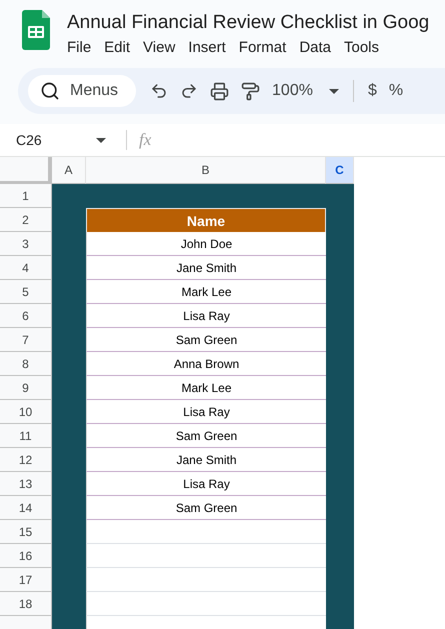 The width and height of the screenshot is (445, 629). Describe the element at coordinates (189, 91) in the screenshot. I see `redo-icon` at that location.